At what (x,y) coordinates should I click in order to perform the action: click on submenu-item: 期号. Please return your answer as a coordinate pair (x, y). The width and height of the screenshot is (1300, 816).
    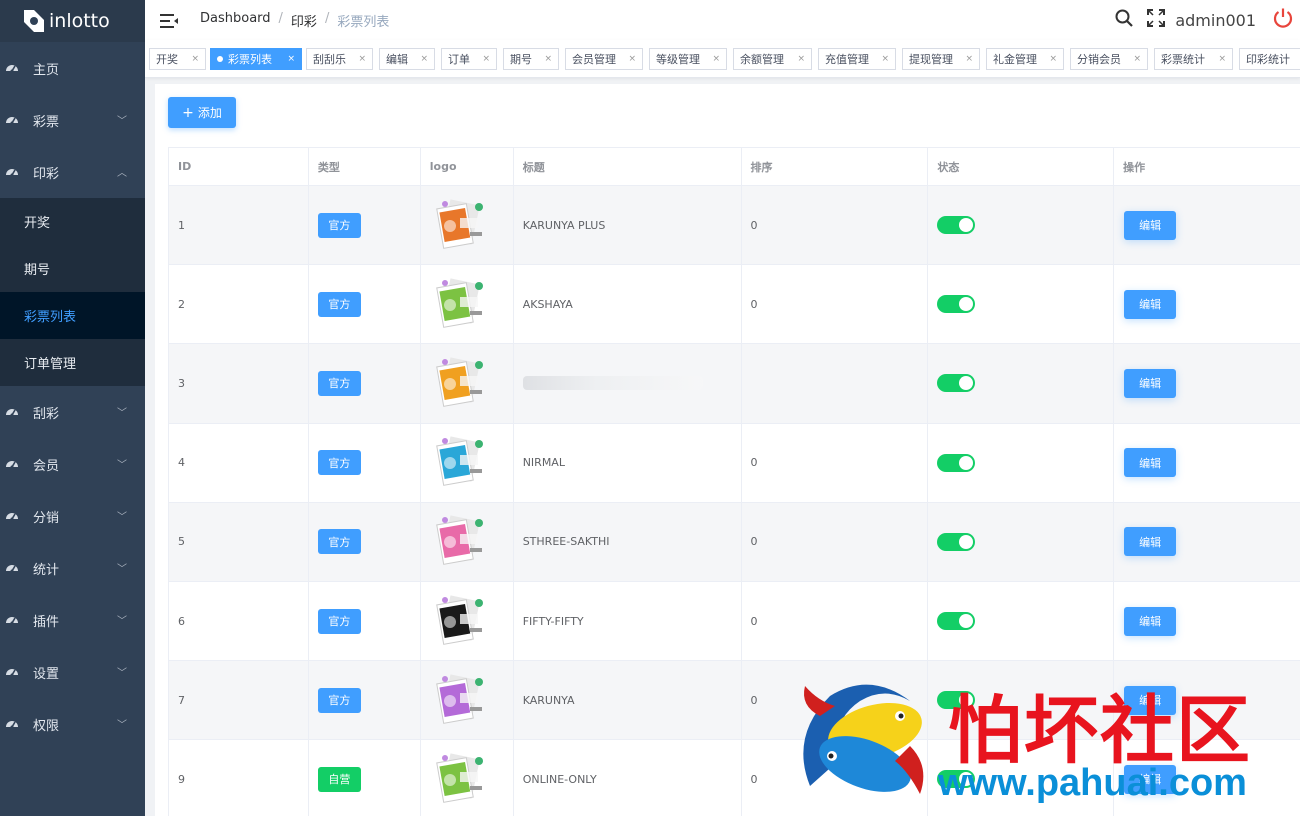
    Looking at the image, I should click on (72, 268).